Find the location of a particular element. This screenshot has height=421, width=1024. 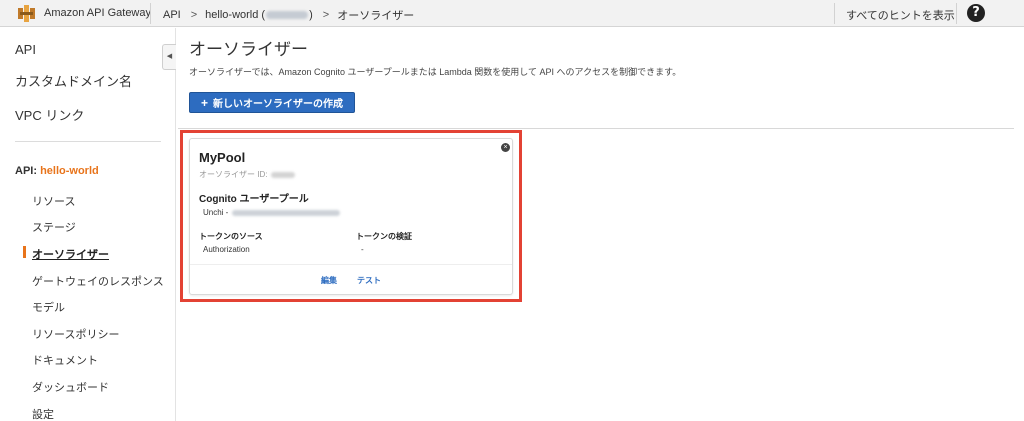

breadcrumb-close-paren: ) is located at coordinates (311, 15).